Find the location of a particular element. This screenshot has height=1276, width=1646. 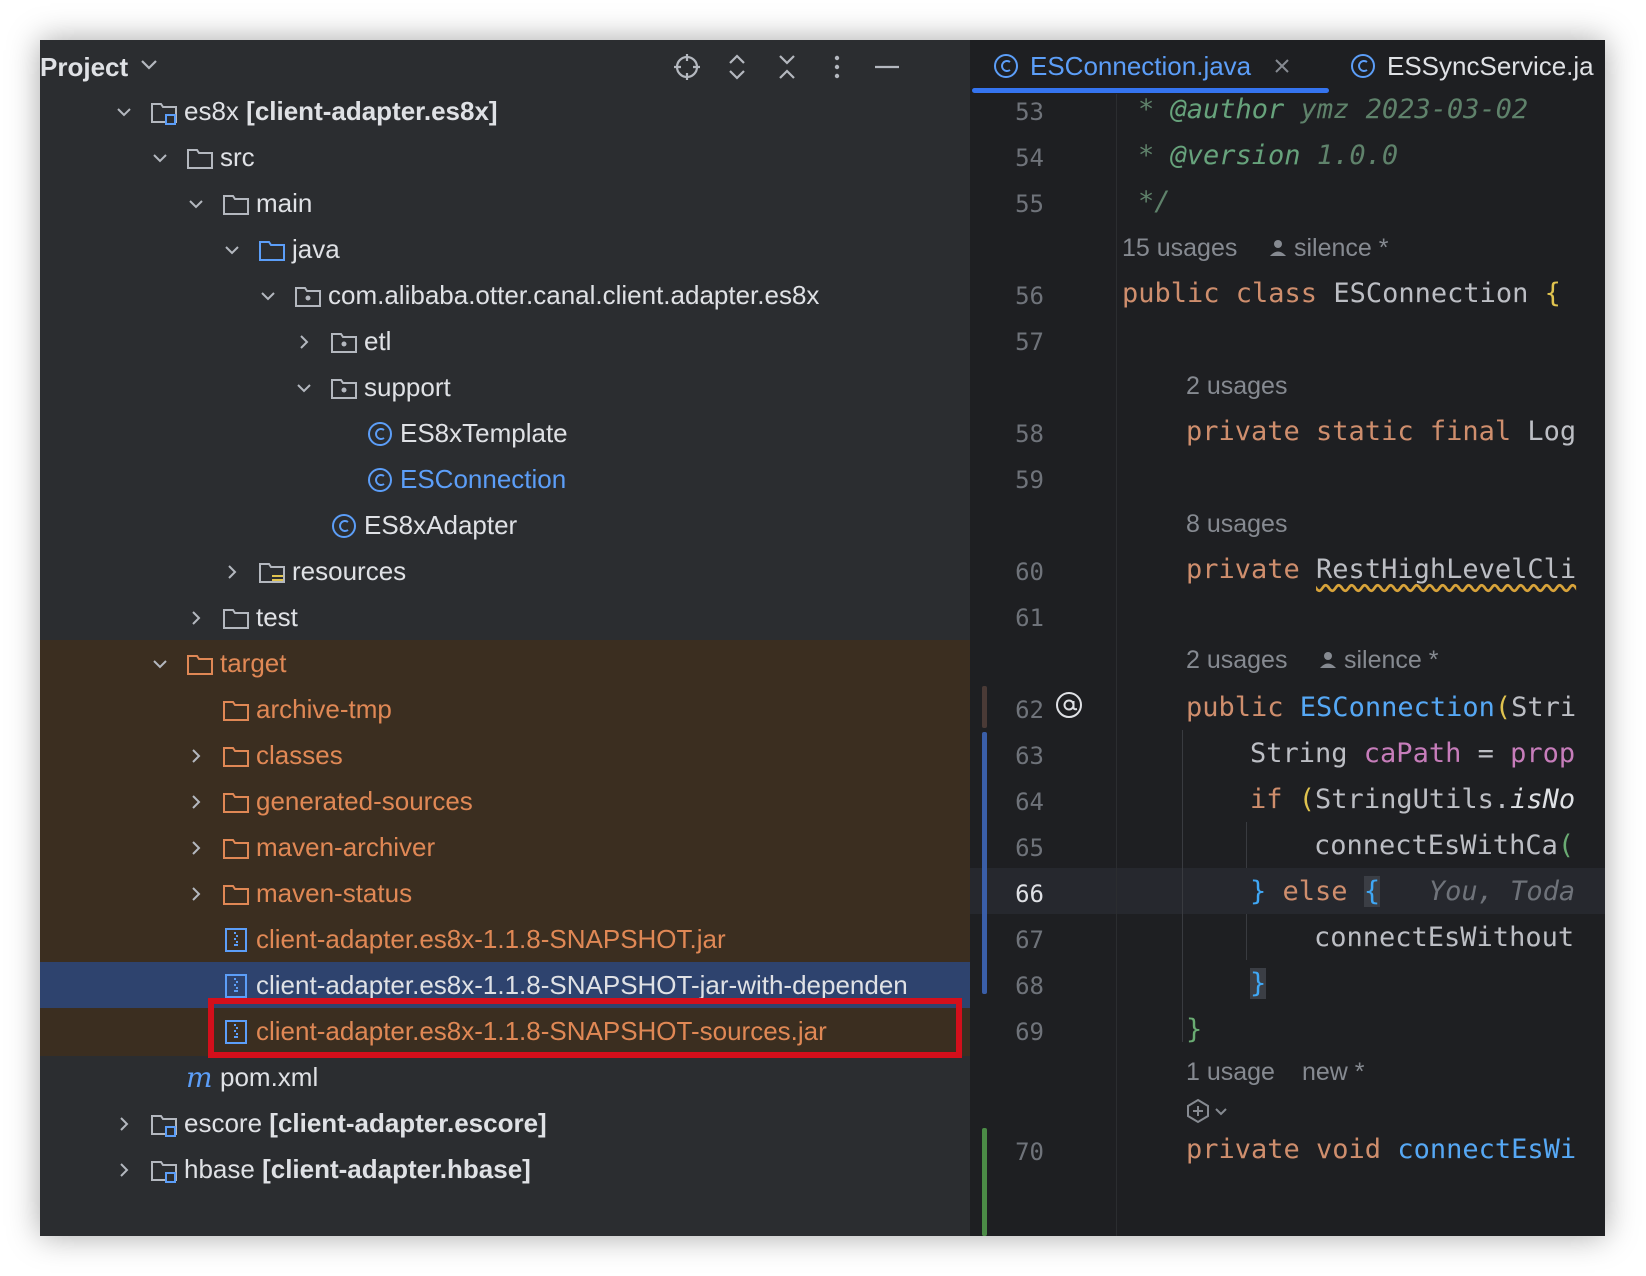

line-number: 53 is located at coordinates (1029, 112).